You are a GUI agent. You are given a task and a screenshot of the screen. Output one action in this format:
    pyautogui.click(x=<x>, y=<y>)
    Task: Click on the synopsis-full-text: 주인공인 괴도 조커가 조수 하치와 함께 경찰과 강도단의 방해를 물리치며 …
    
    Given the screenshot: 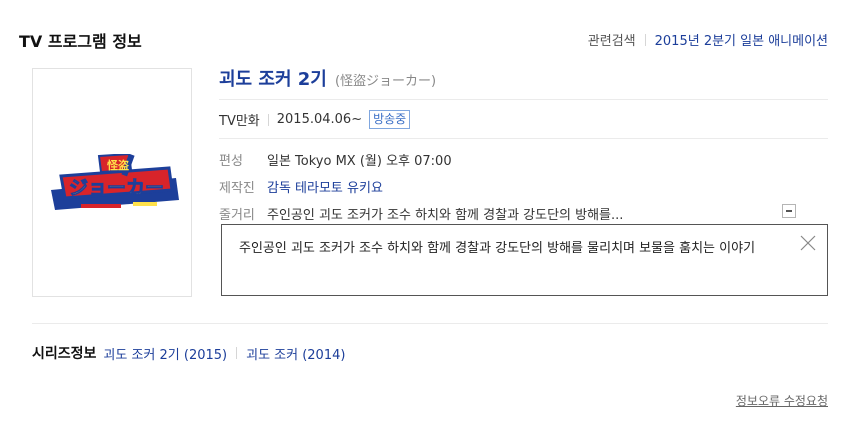 What is the action you would take?
    pyautogui.click(x=497, y=248)
    